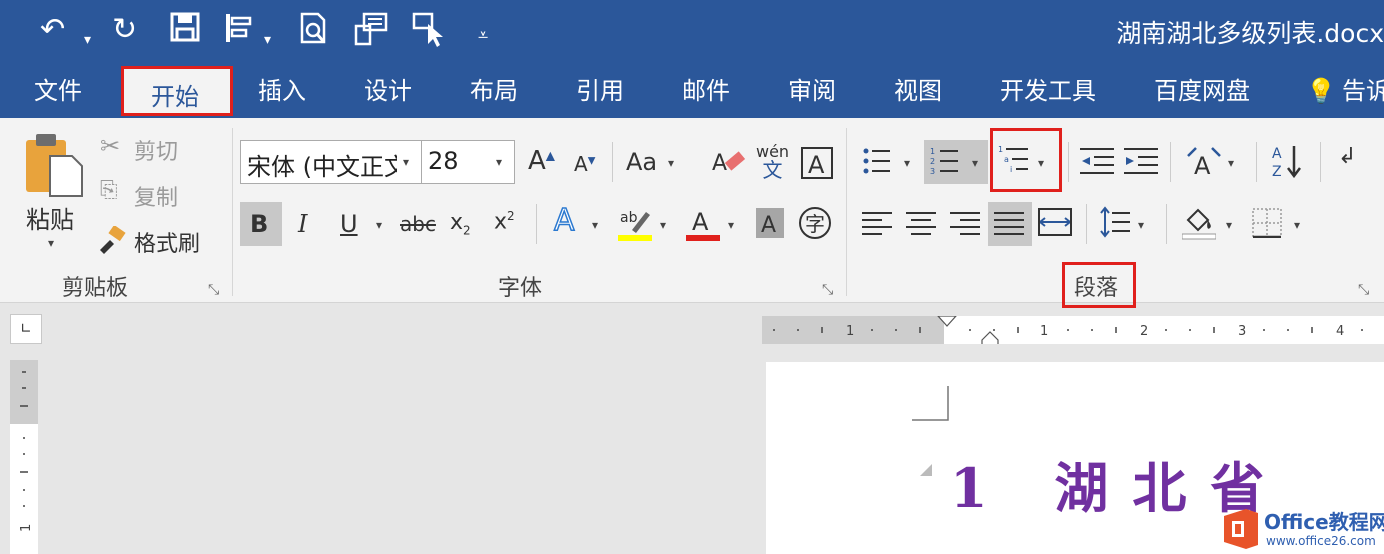 The height and width of the screenshot is (554, 1384). Describe the element at coordinates (156, 196) in the screenshot. I see `copy-button: 复制` at that location.